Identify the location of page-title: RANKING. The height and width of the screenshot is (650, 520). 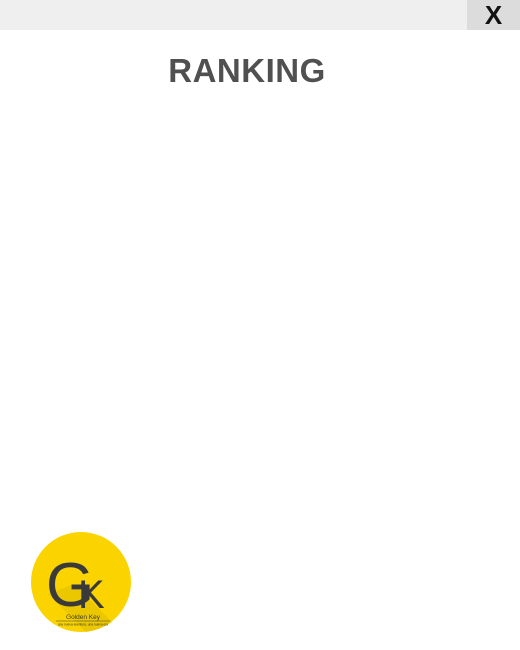
(247, 70).